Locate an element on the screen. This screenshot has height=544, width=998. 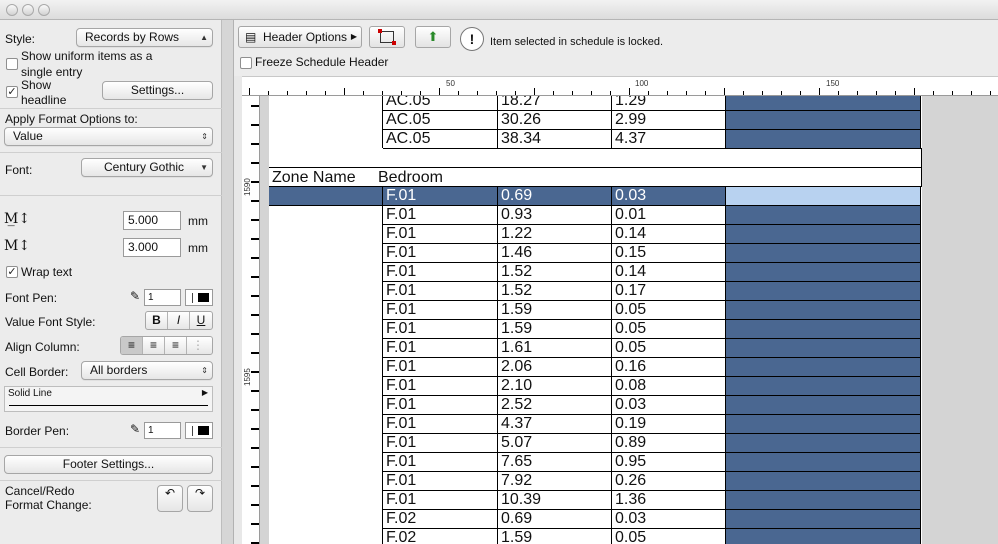
table-cell-value: 0.16 is located at coordinates (669, 367).